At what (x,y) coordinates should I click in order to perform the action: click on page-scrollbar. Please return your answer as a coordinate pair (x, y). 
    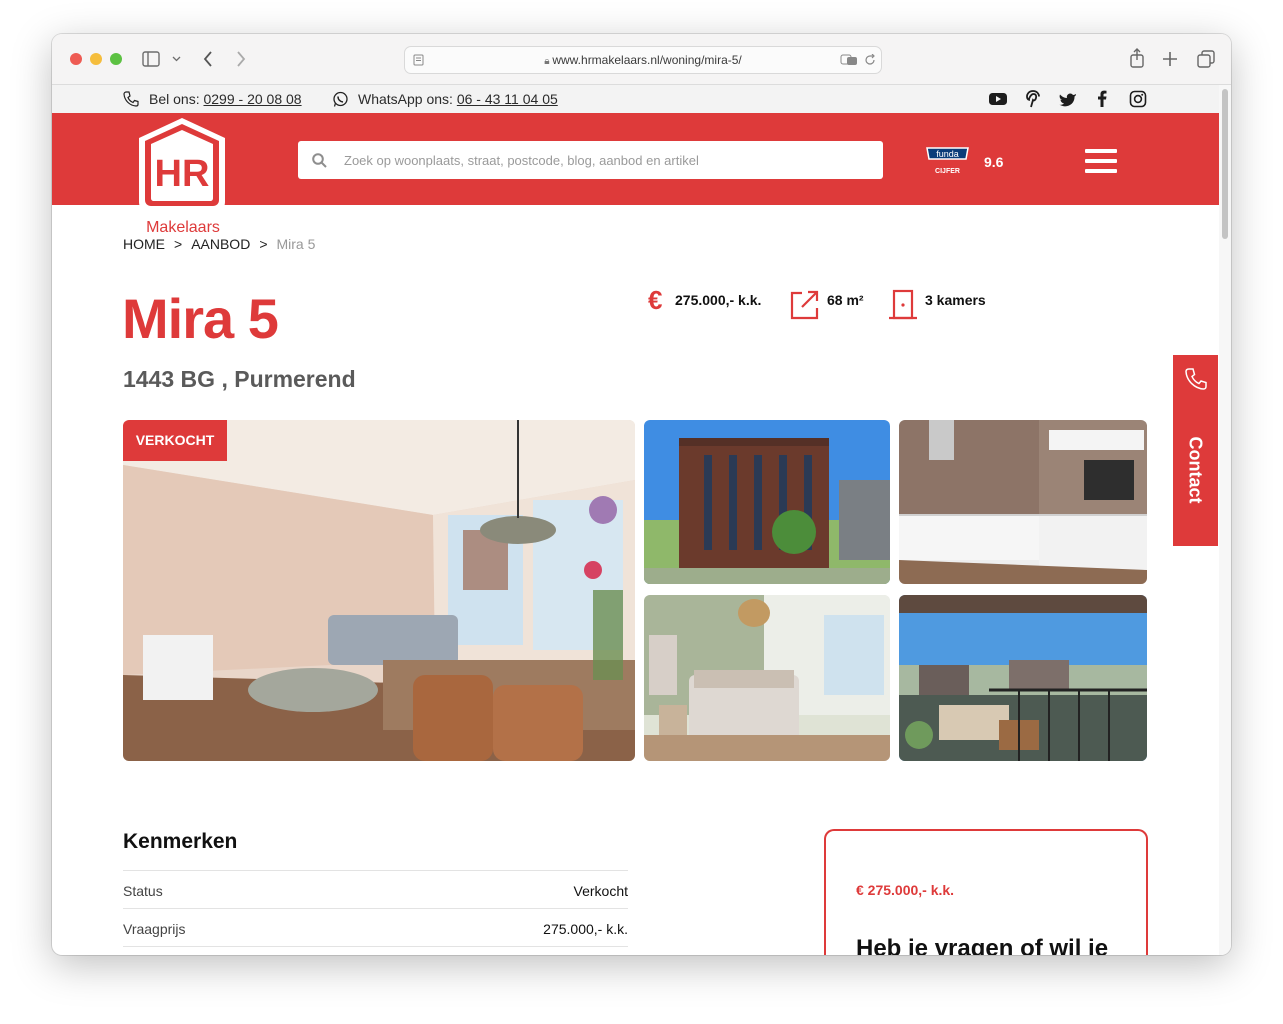
    Looking at the image, I should click on (1225, 520).